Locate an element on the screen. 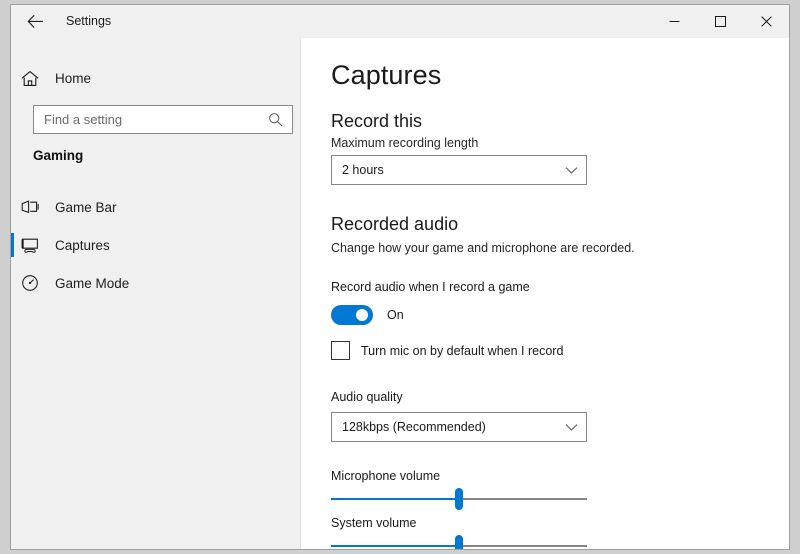 Image resolution: width=800 pixels, height=554 pixels. system-volume-label: System volume is located at coordinates (374, 523).